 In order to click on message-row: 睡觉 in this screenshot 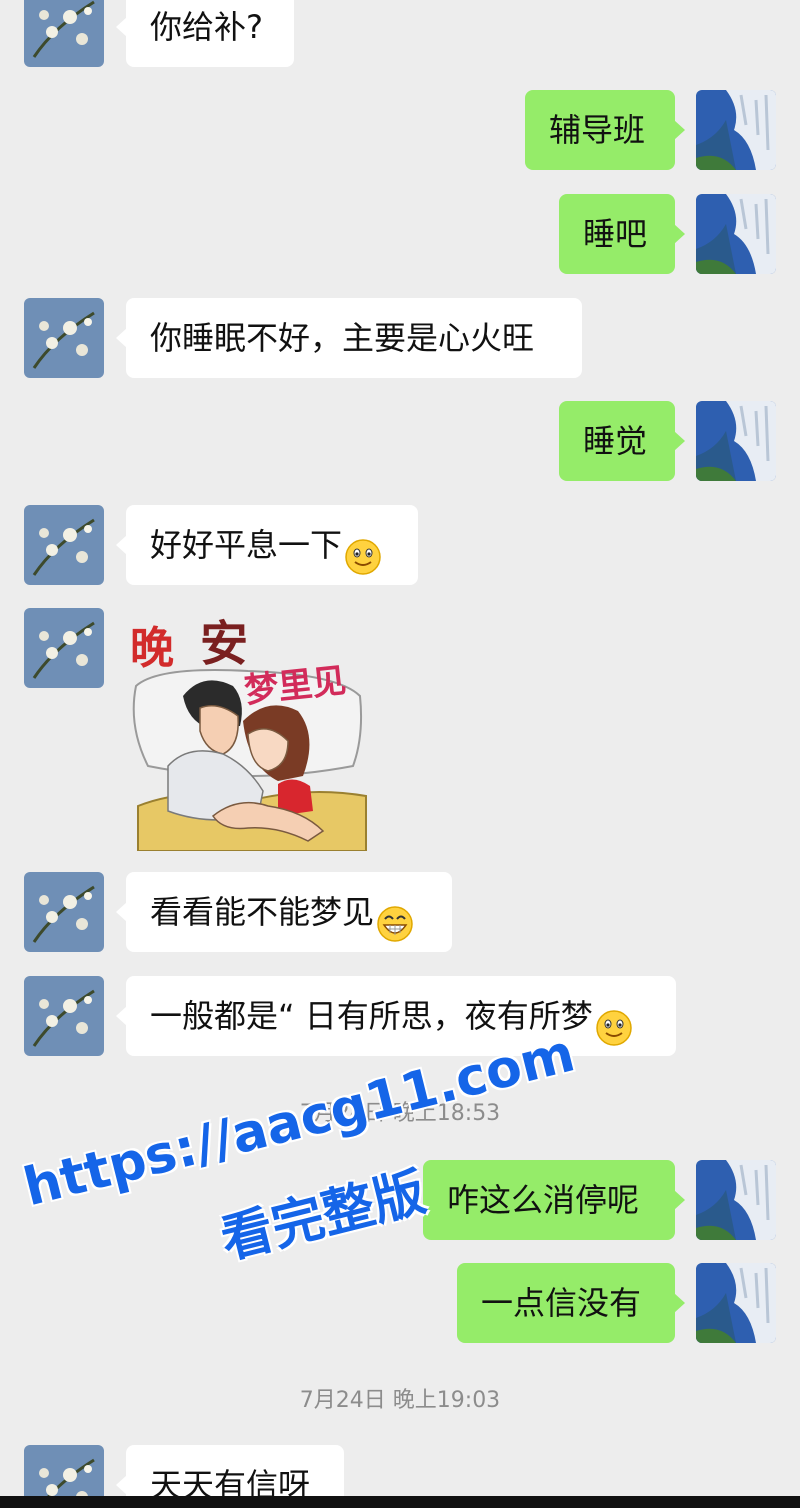, I will do `click(400, 441)`.